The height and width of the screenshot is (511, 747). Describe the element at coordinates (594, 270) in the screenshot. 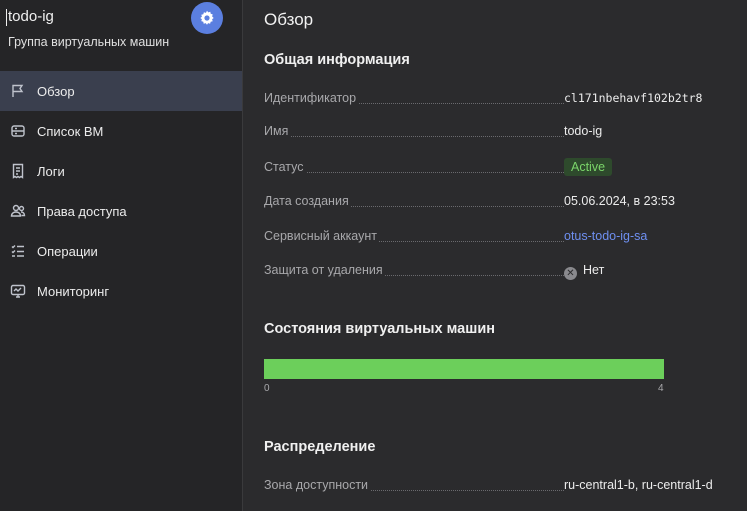

I see `deletion-protection-text: Нет` at that location.